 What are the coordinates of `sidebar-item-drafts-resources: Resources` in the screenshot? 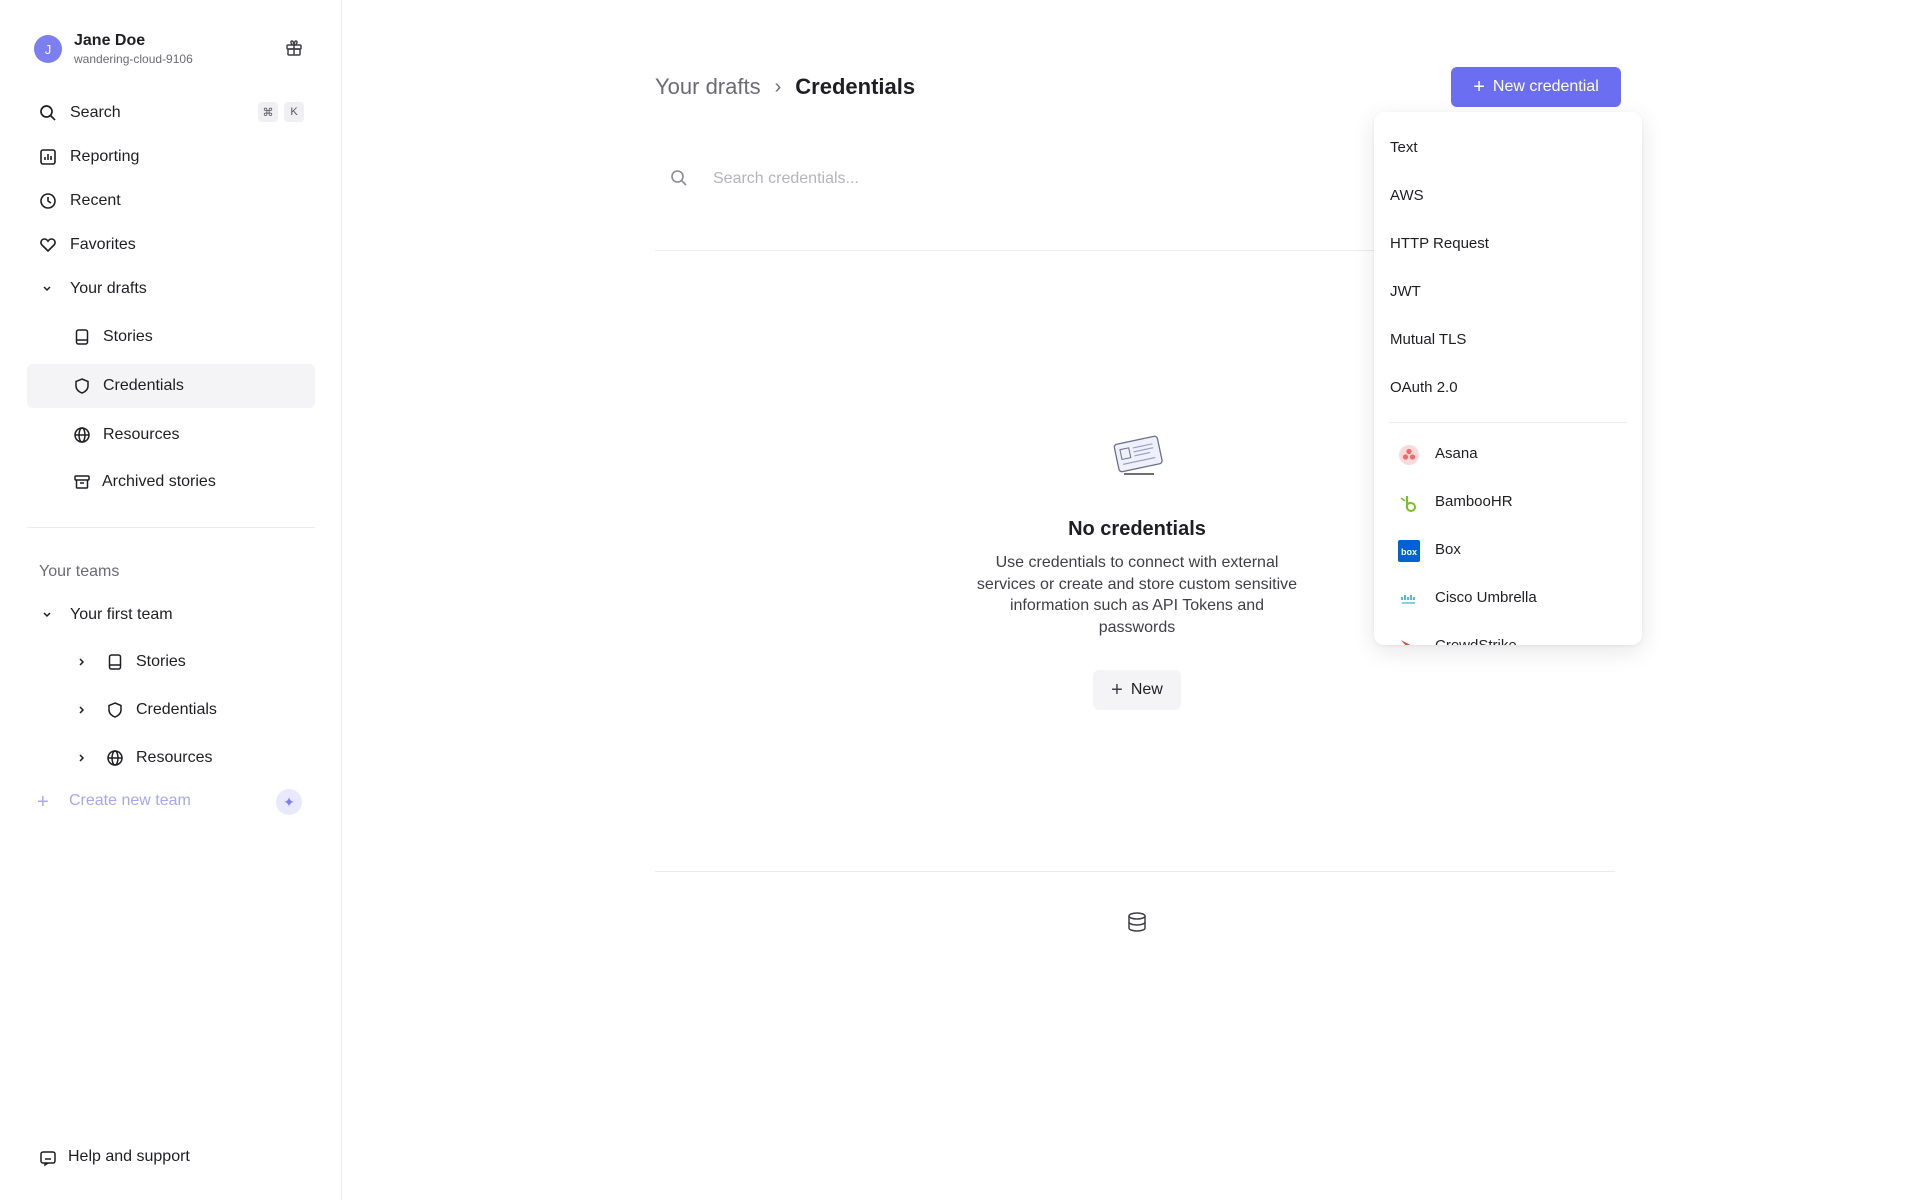 It's located at (171, 435).